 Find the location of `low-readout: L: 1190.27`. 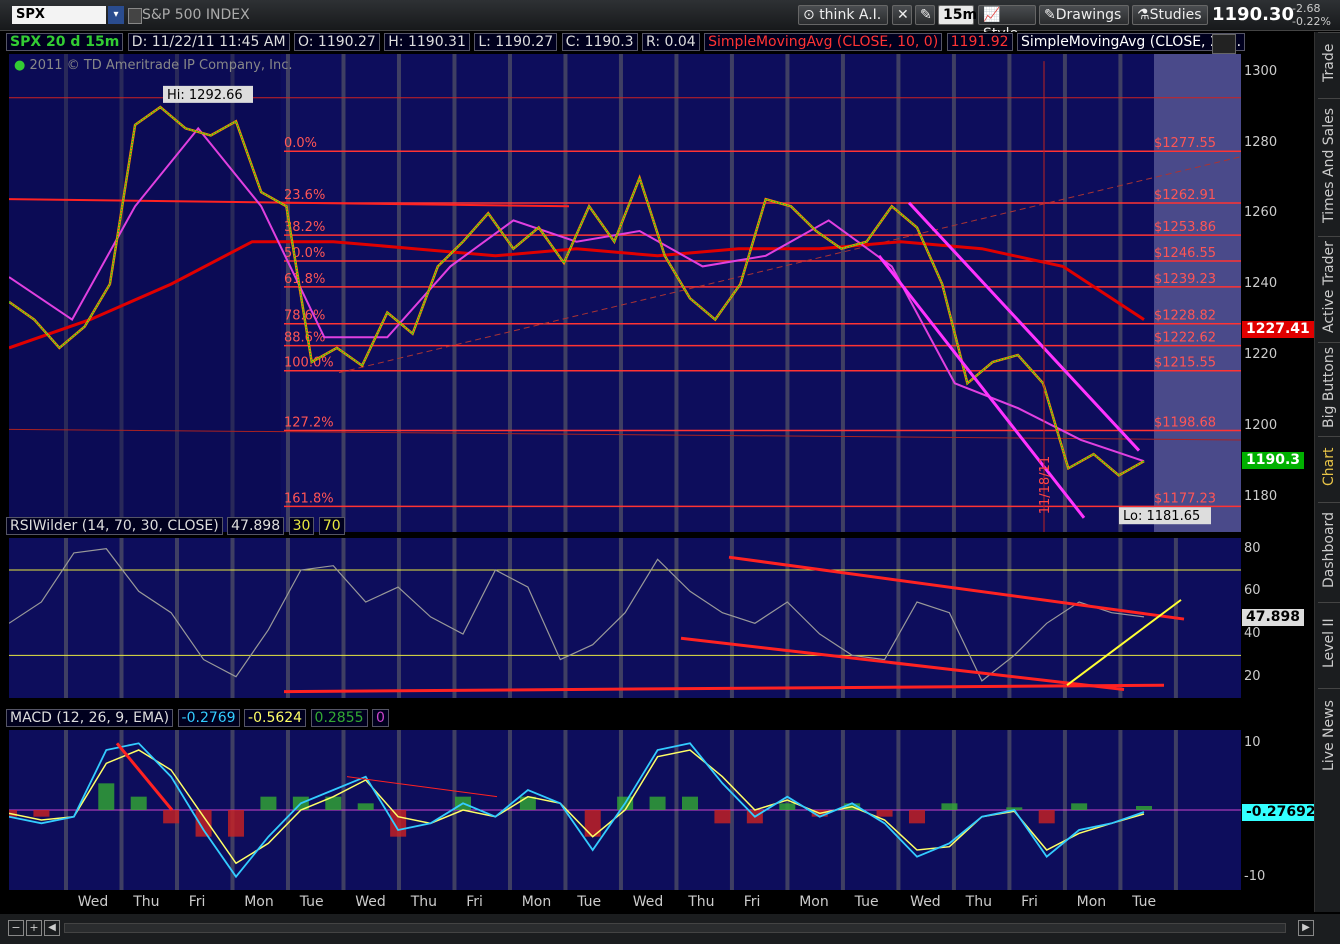

low-readout: L: 1190.27 is located at coordinates (516, 42).